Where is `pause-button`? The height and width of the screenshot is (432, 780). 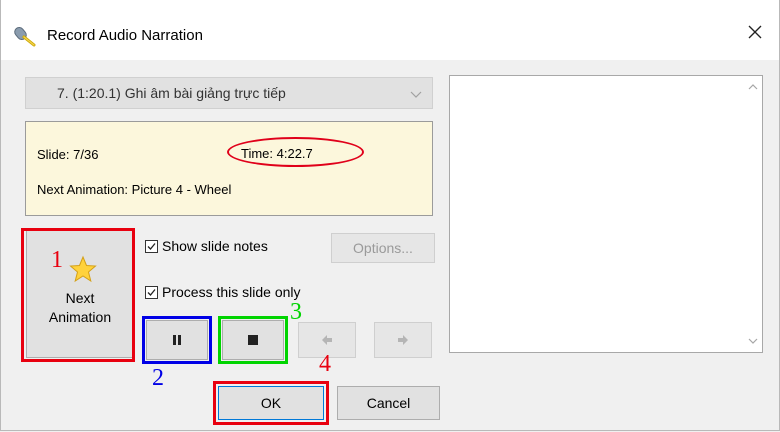 pause-button is located at coordinates (177, 340).